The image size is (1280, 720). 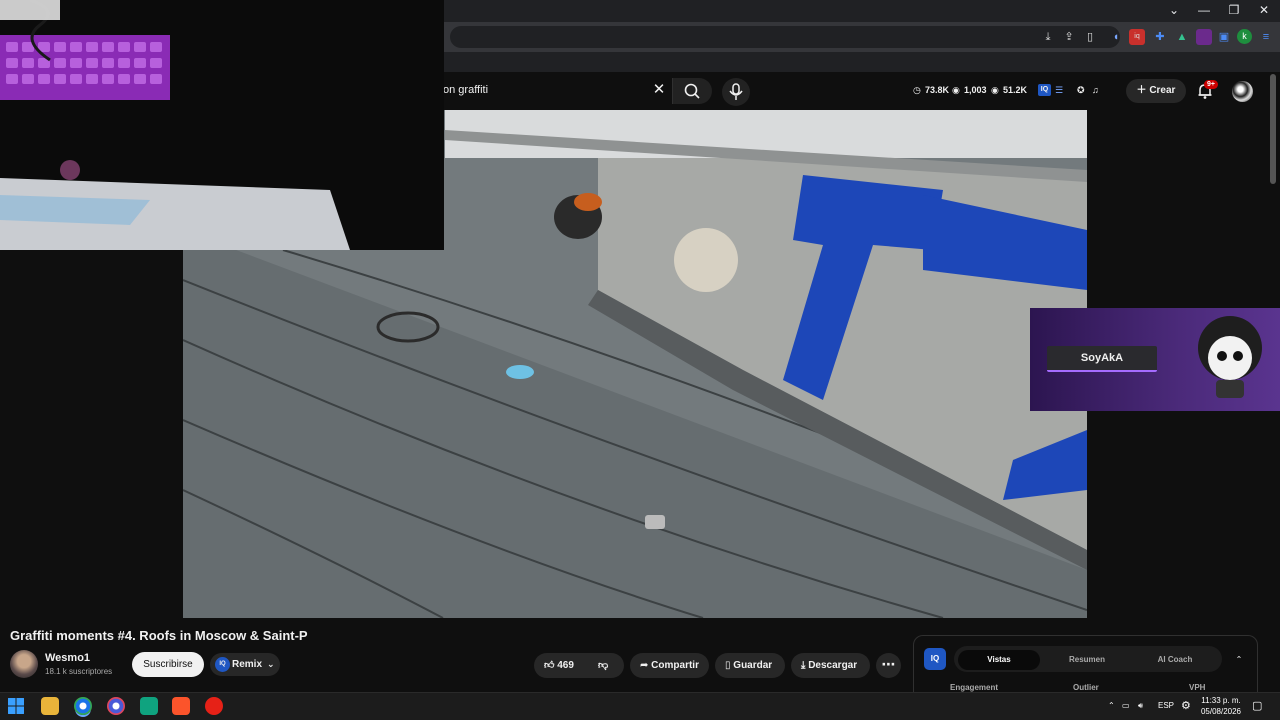 I want to click on mic-icon, so click(x=736, y=91).